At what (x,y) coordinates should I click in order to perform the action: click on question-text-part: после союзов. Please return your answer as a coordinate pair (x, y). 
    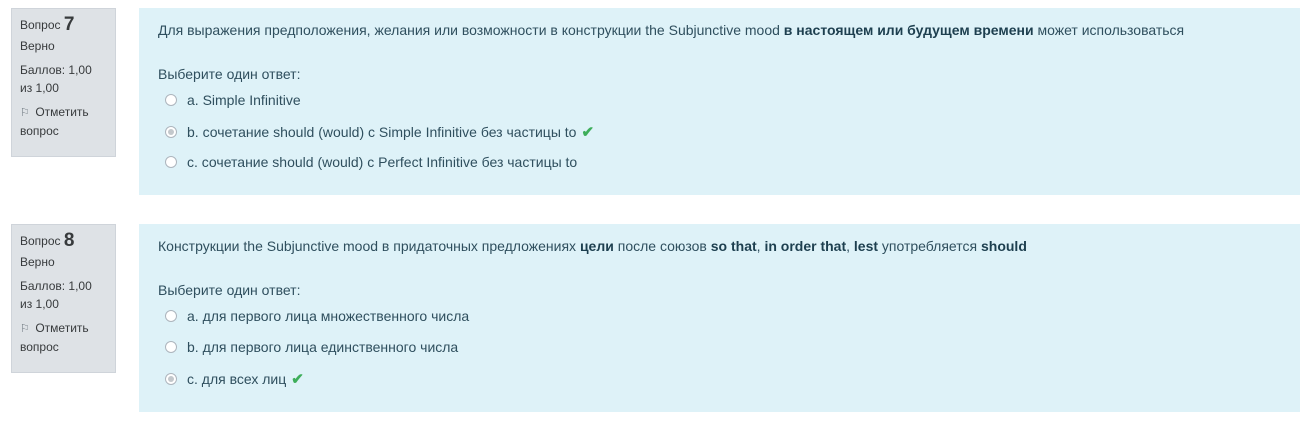
    Looking at the image, I should click on (662, 246).